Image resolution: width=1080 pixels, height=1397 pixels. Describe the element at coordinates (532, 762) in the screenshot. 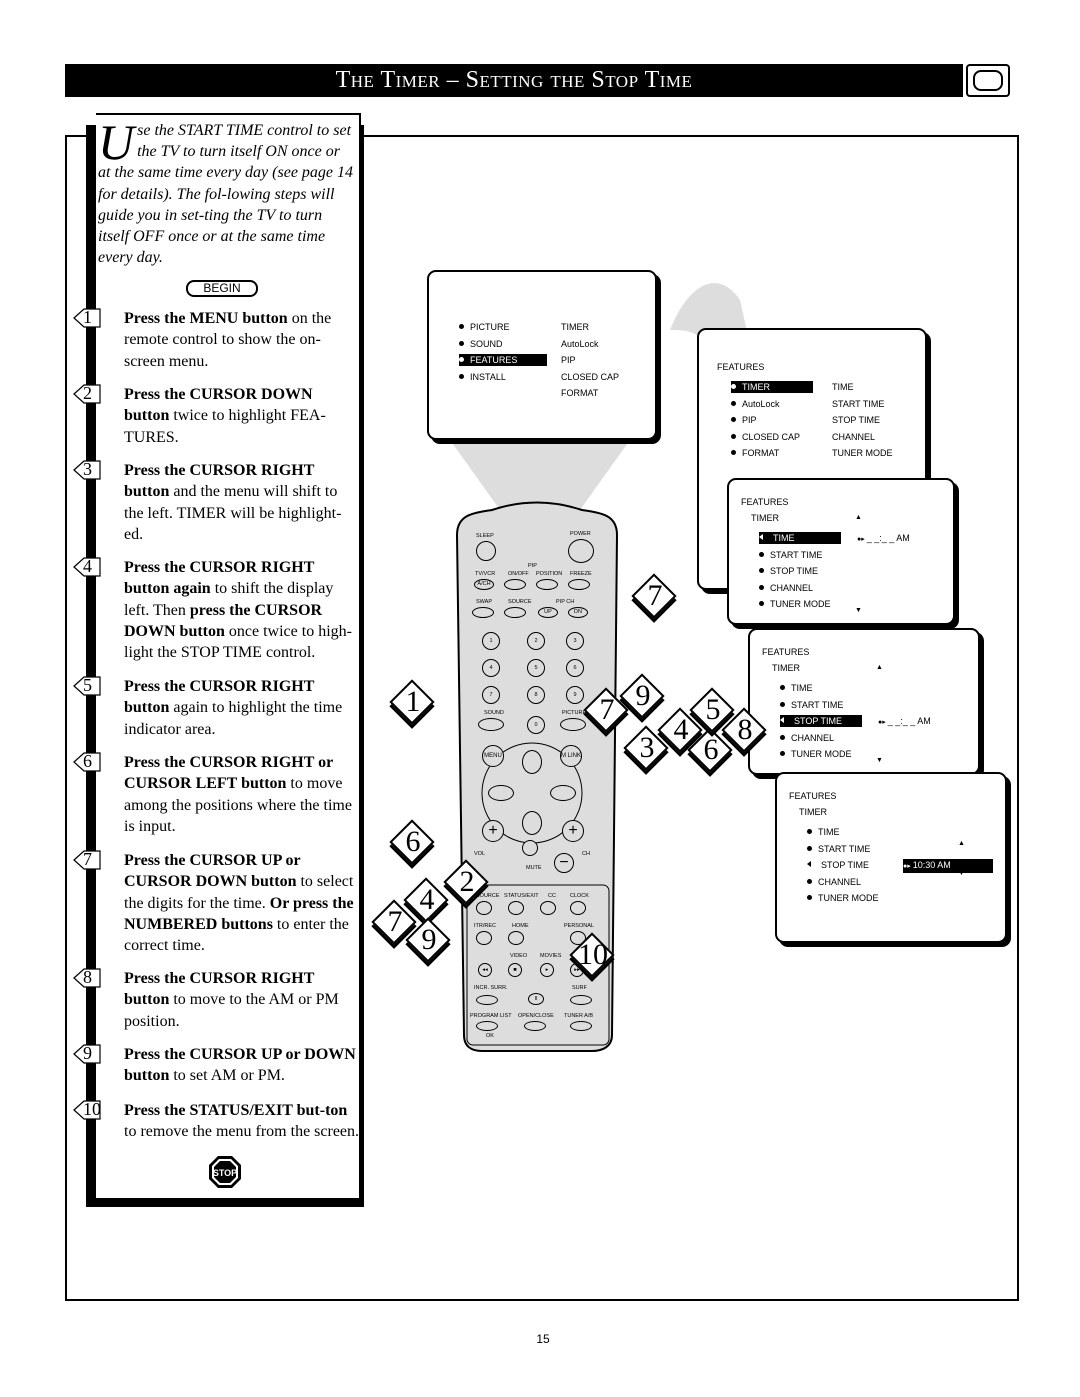

I see `cursor-up-button` at that location.